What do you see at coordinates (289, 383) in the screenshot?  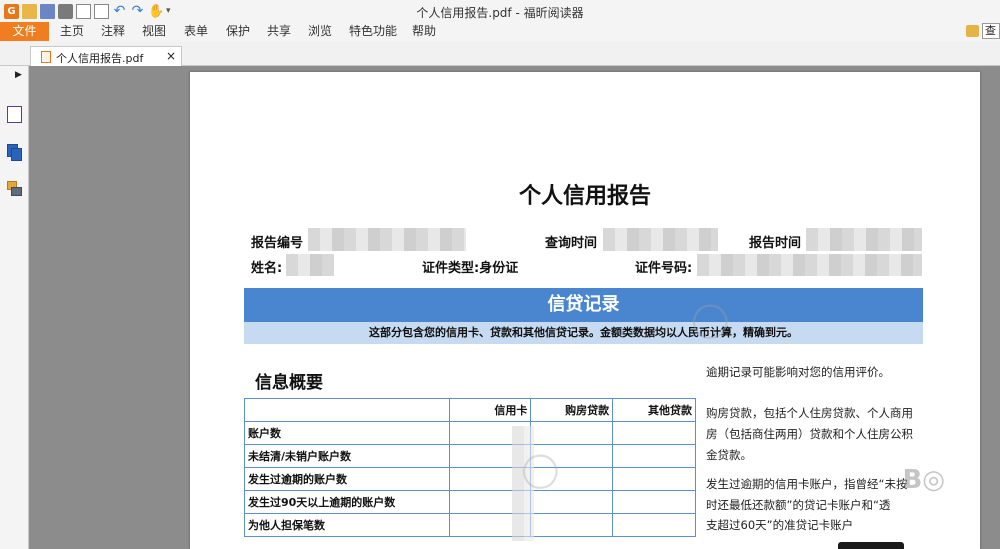 I see `summary-section-title: 信息概要` at bounding box center [289, 383].